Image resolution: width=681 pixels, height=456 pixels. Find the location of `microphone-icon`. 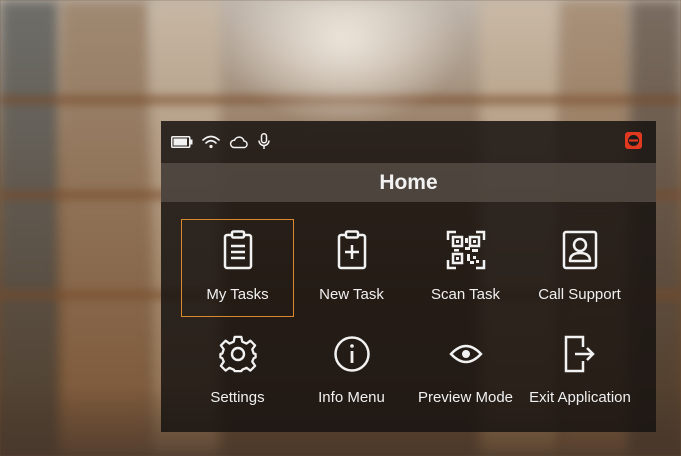

microphone-icon is located at coordinates (264, 141).